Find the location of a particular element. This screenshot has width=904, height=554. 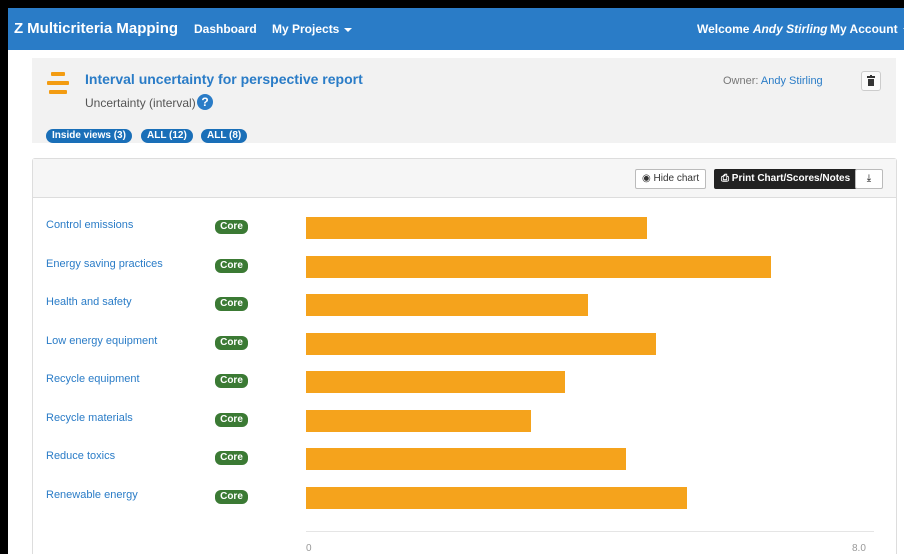

trash-icon is located at coordinates (871, 80).